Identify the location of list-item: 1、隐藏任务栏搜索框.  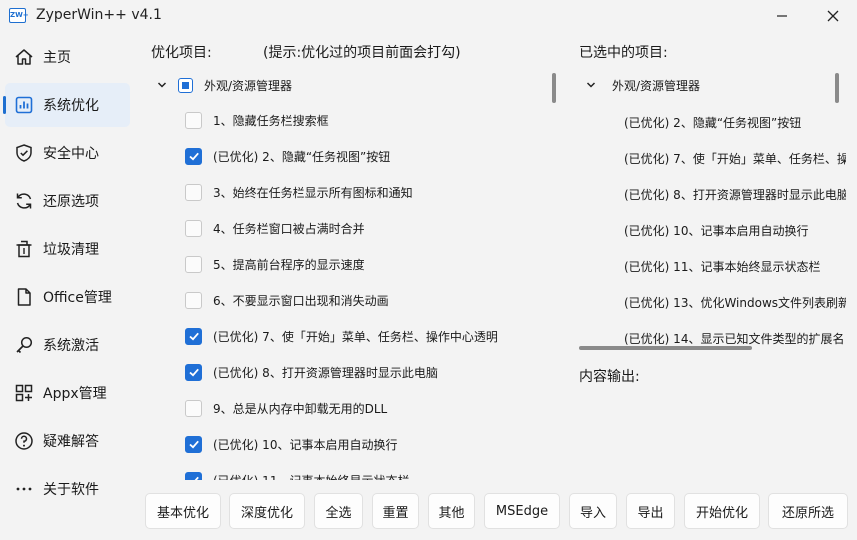
(257, 120).